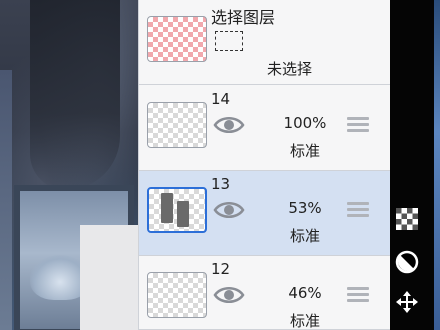 This screenshot has width=440, height=330. What do you see at coordinates (407, 219) in the screenshot?
I see `checkerboard-icon` at bounding box center [407, 219].